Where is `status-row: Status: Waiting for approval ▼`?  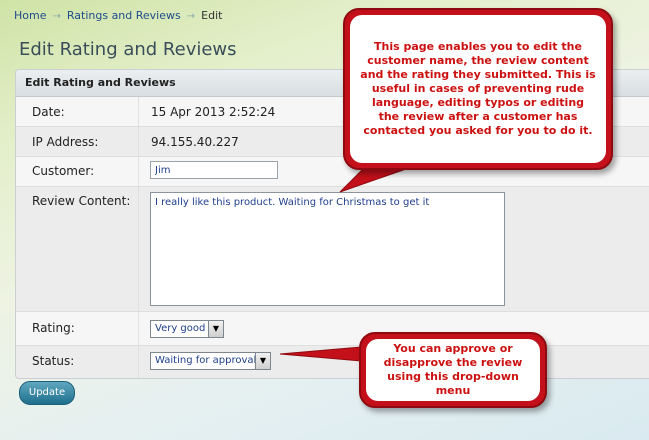
status-row: Status: Waiting for approval ▼ is located at coordinates (332, 362).